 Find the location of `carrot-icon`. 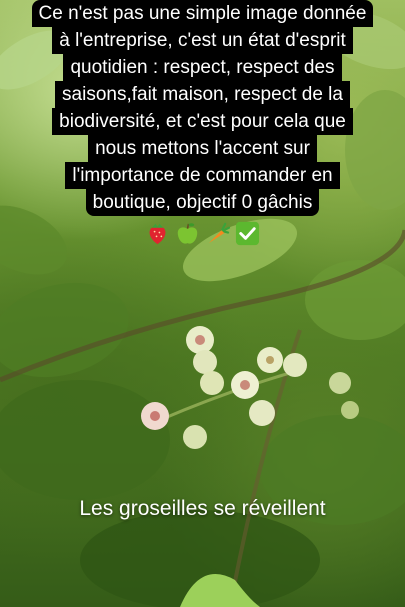

carrot-icon is located at coordinates (219, 233).